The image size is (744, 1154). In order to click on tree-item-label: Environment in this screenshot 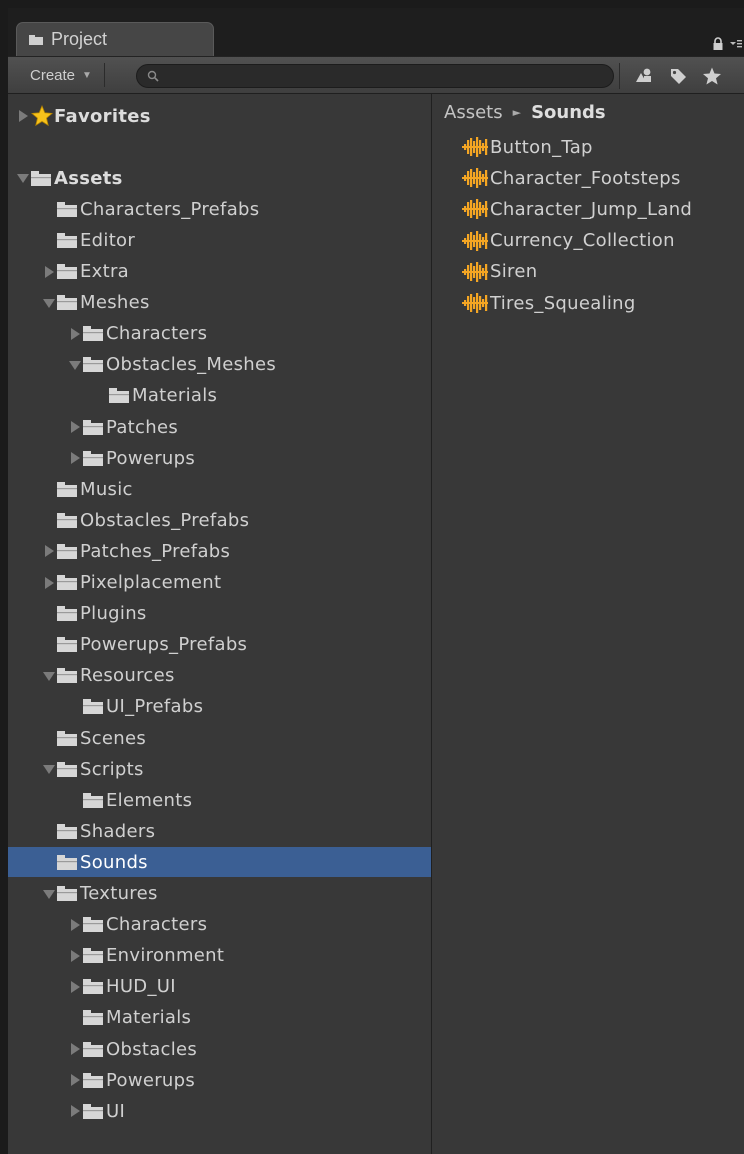, I will do `click(165, 956)`.